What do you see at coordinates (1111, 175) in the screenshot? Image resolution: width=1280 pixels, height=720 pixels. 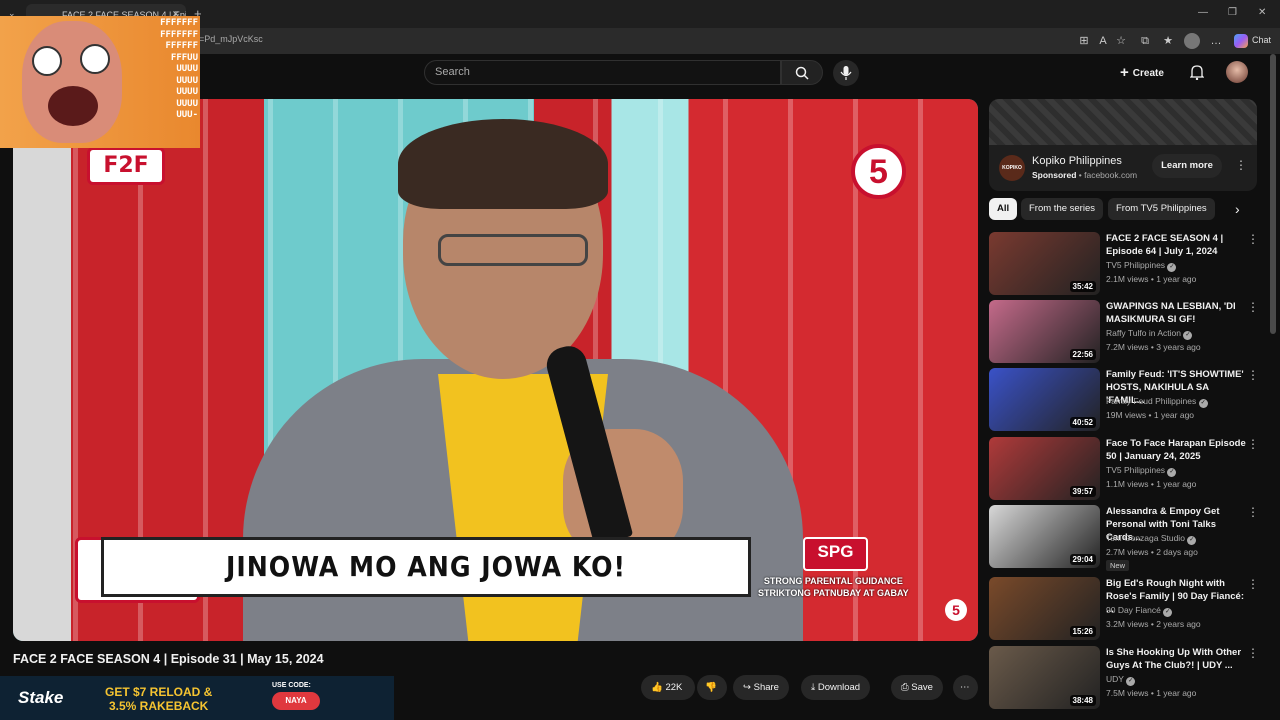 I see `ad-domain: facebook.com` at bounding box center [1111, 175].